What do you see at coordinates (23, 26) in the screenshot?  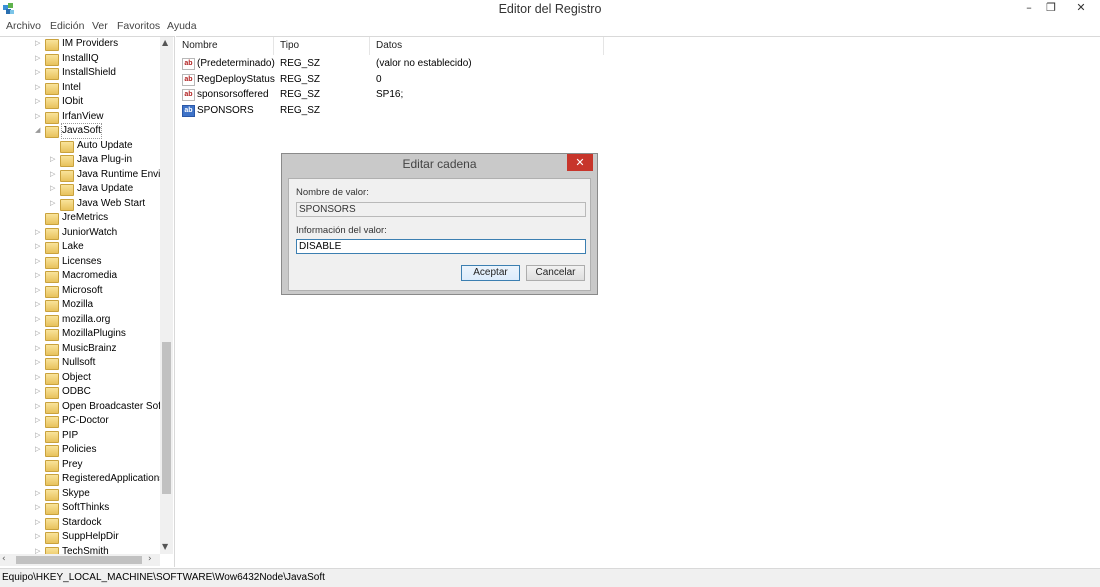 I see `menu-archivo: Archivo` at bounding box center [23, 26].